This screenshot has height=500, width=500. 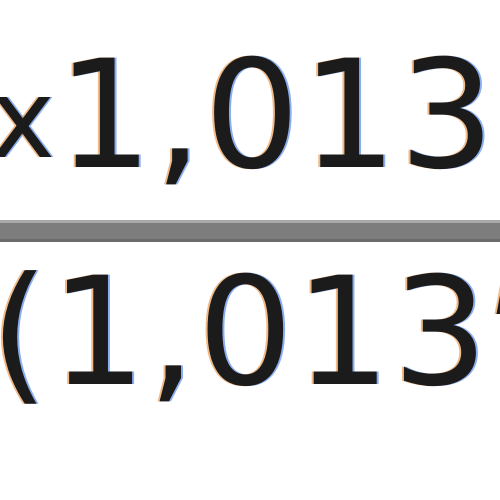 I want to click on denominator-exponent: n, so click(x=497, y=290).